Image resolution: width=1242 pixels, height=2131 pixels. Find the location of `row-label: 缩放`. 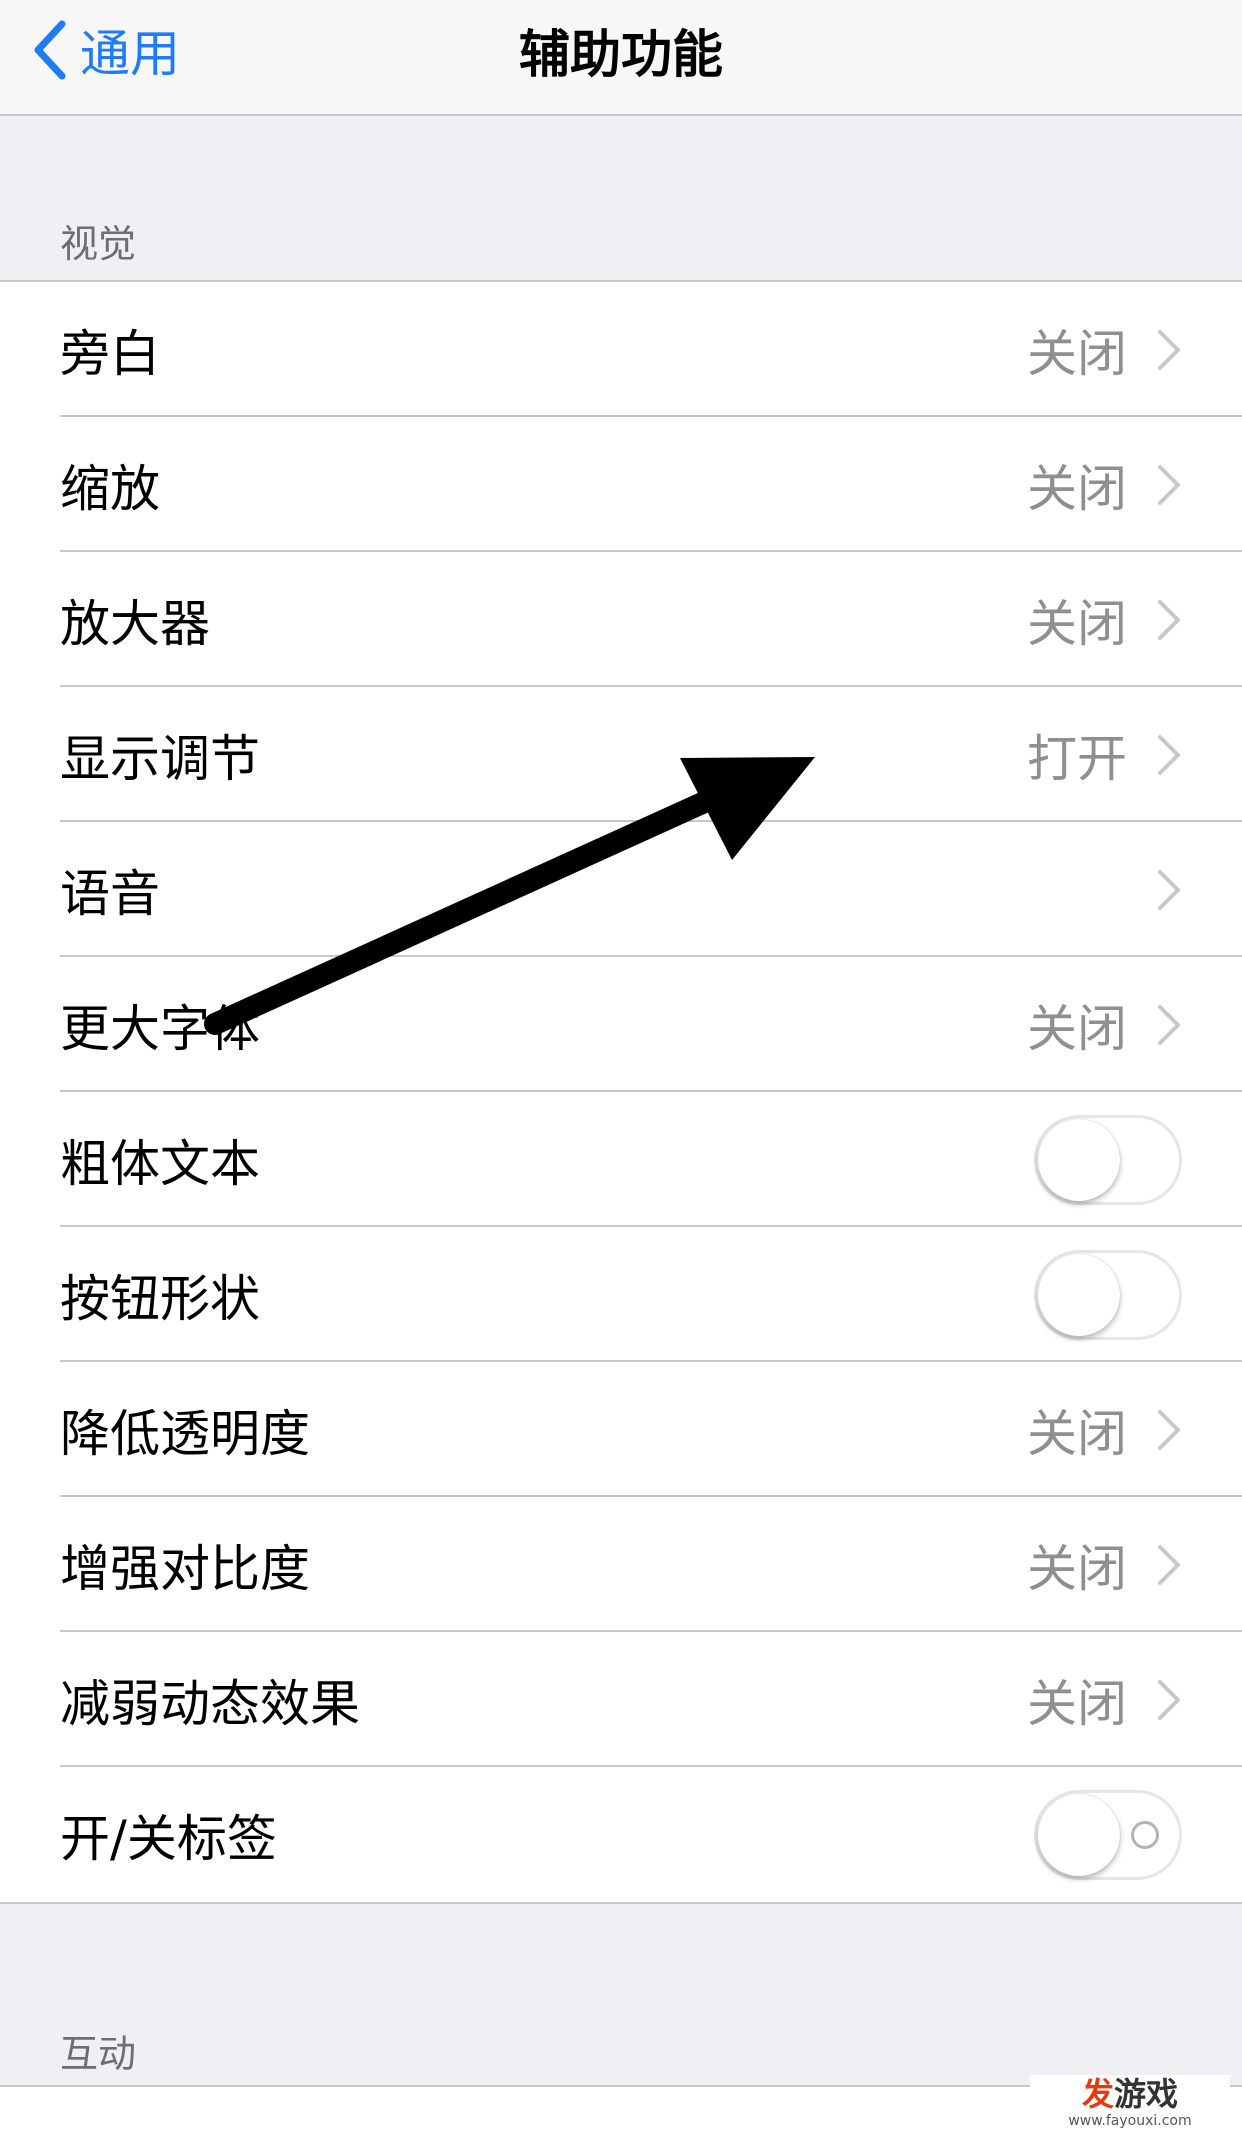

row-label: 缩放 is located at coordinates (110, 488).